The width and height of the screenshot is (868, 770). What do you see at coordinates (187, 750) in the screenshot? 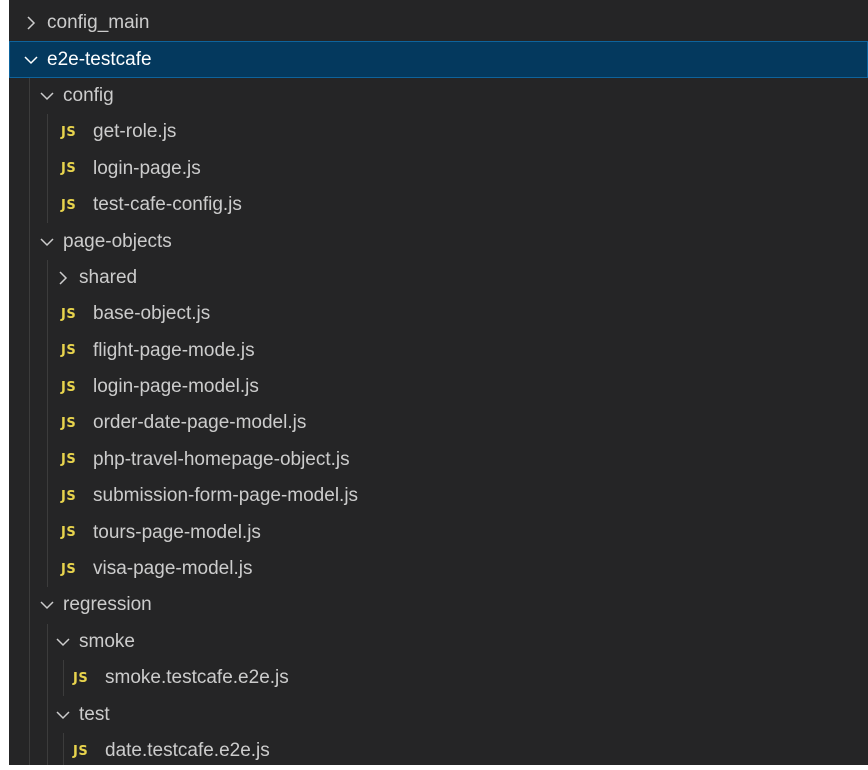
I see `file-label: date.testcafe.e2e.js` at bounding box center [187, 750].